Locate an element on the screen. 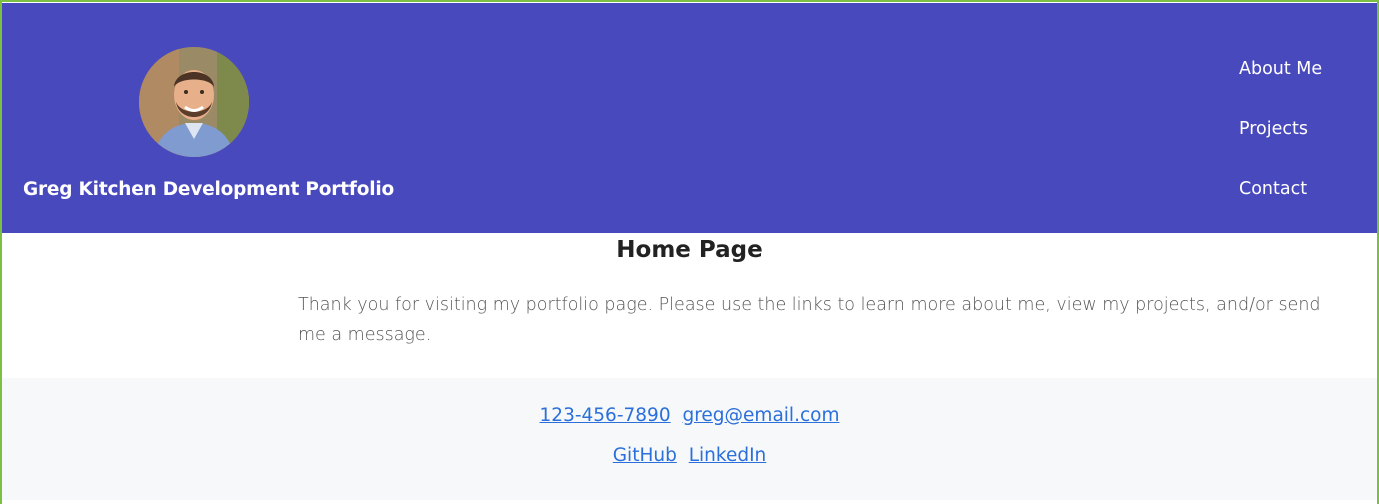 The image size is (1379, 504). site-title: Greg Kitchen Development Portfolio is located at coordinates (209, 189).